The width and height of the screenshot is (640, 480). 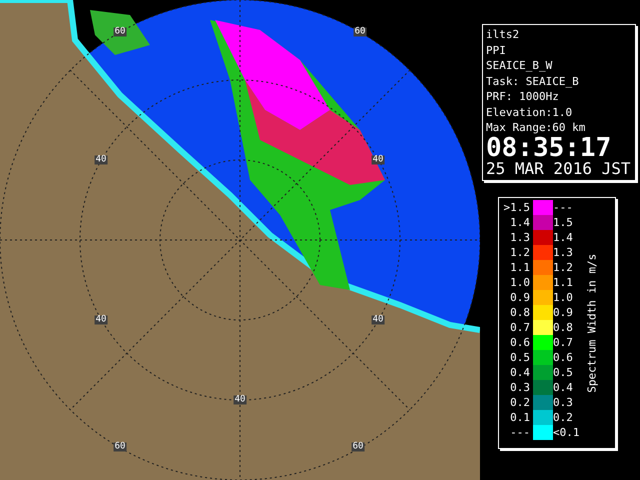 I want to click on info-text: Max Range:60 km, so click(x=536, y=128).